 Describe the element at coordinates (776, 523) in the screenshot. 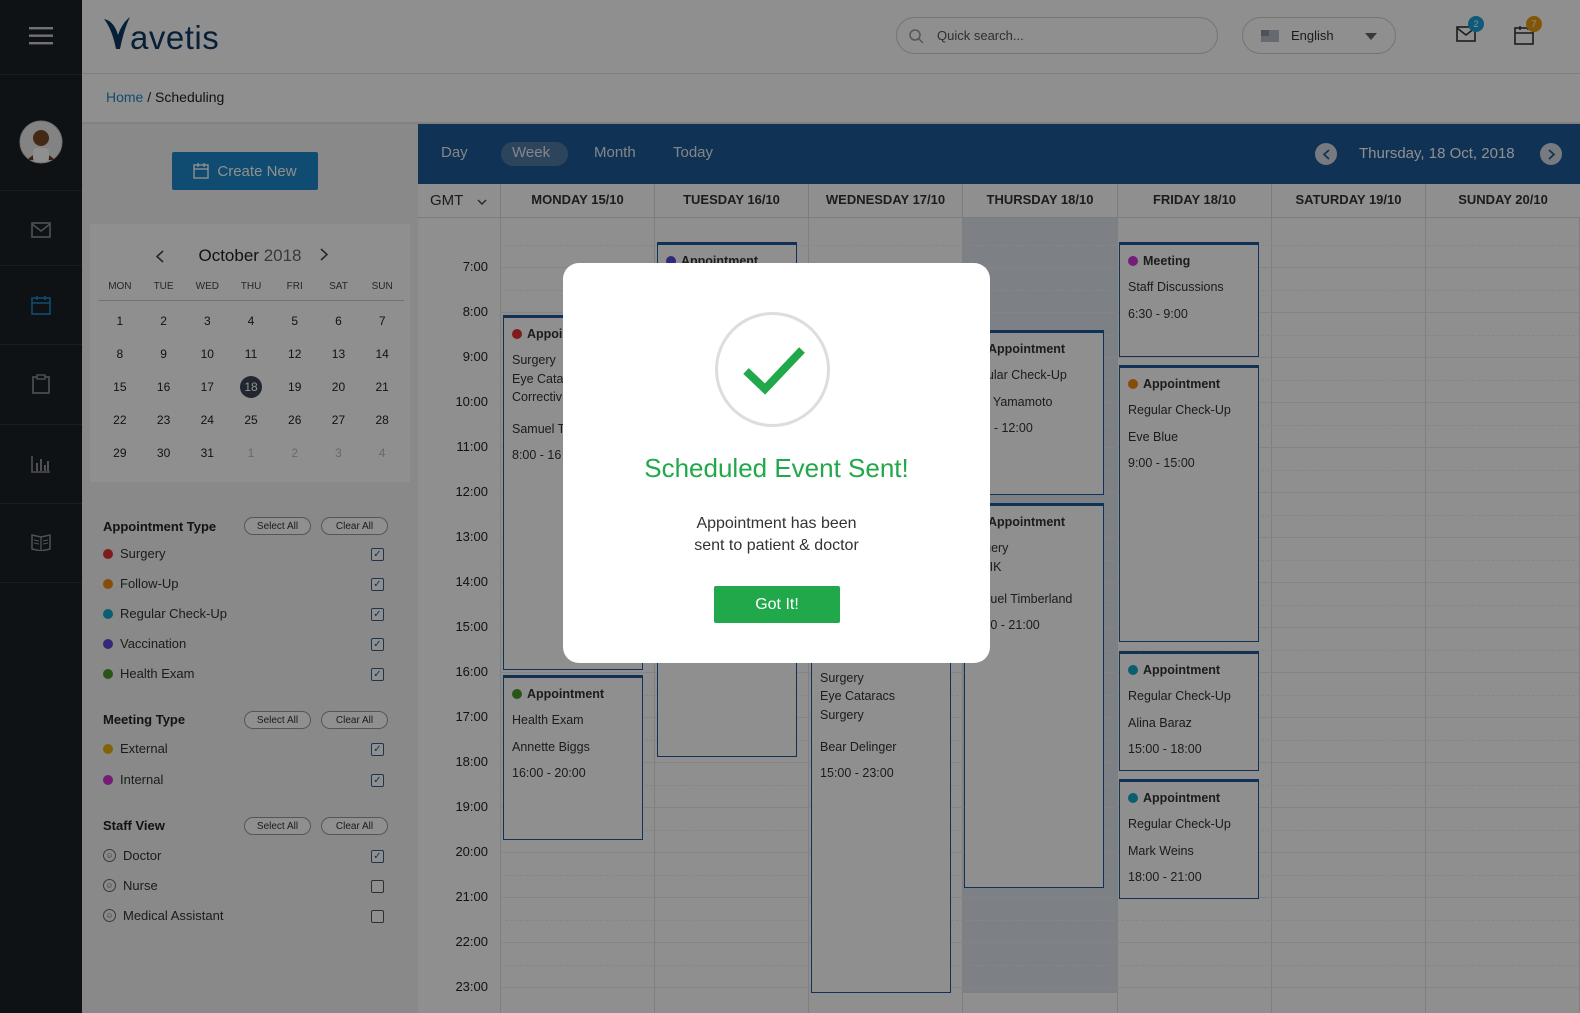

I see `modal-message-line1: Appointment has been` at that location.